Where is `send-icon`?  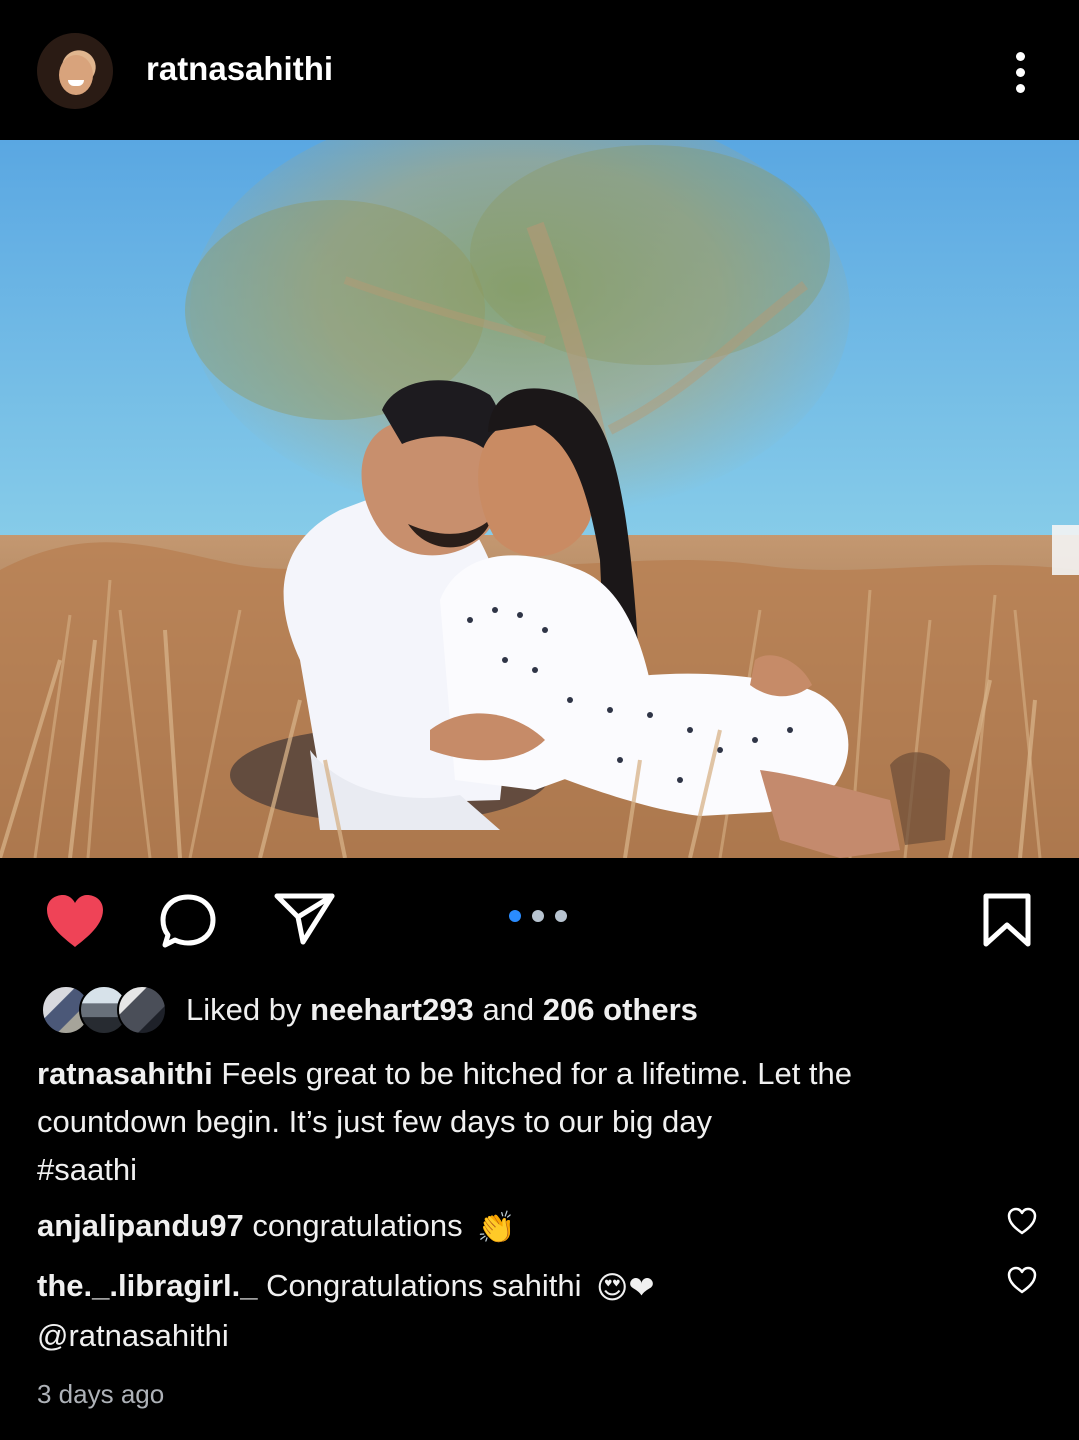 send-icon is located at coordinates (305, 918).